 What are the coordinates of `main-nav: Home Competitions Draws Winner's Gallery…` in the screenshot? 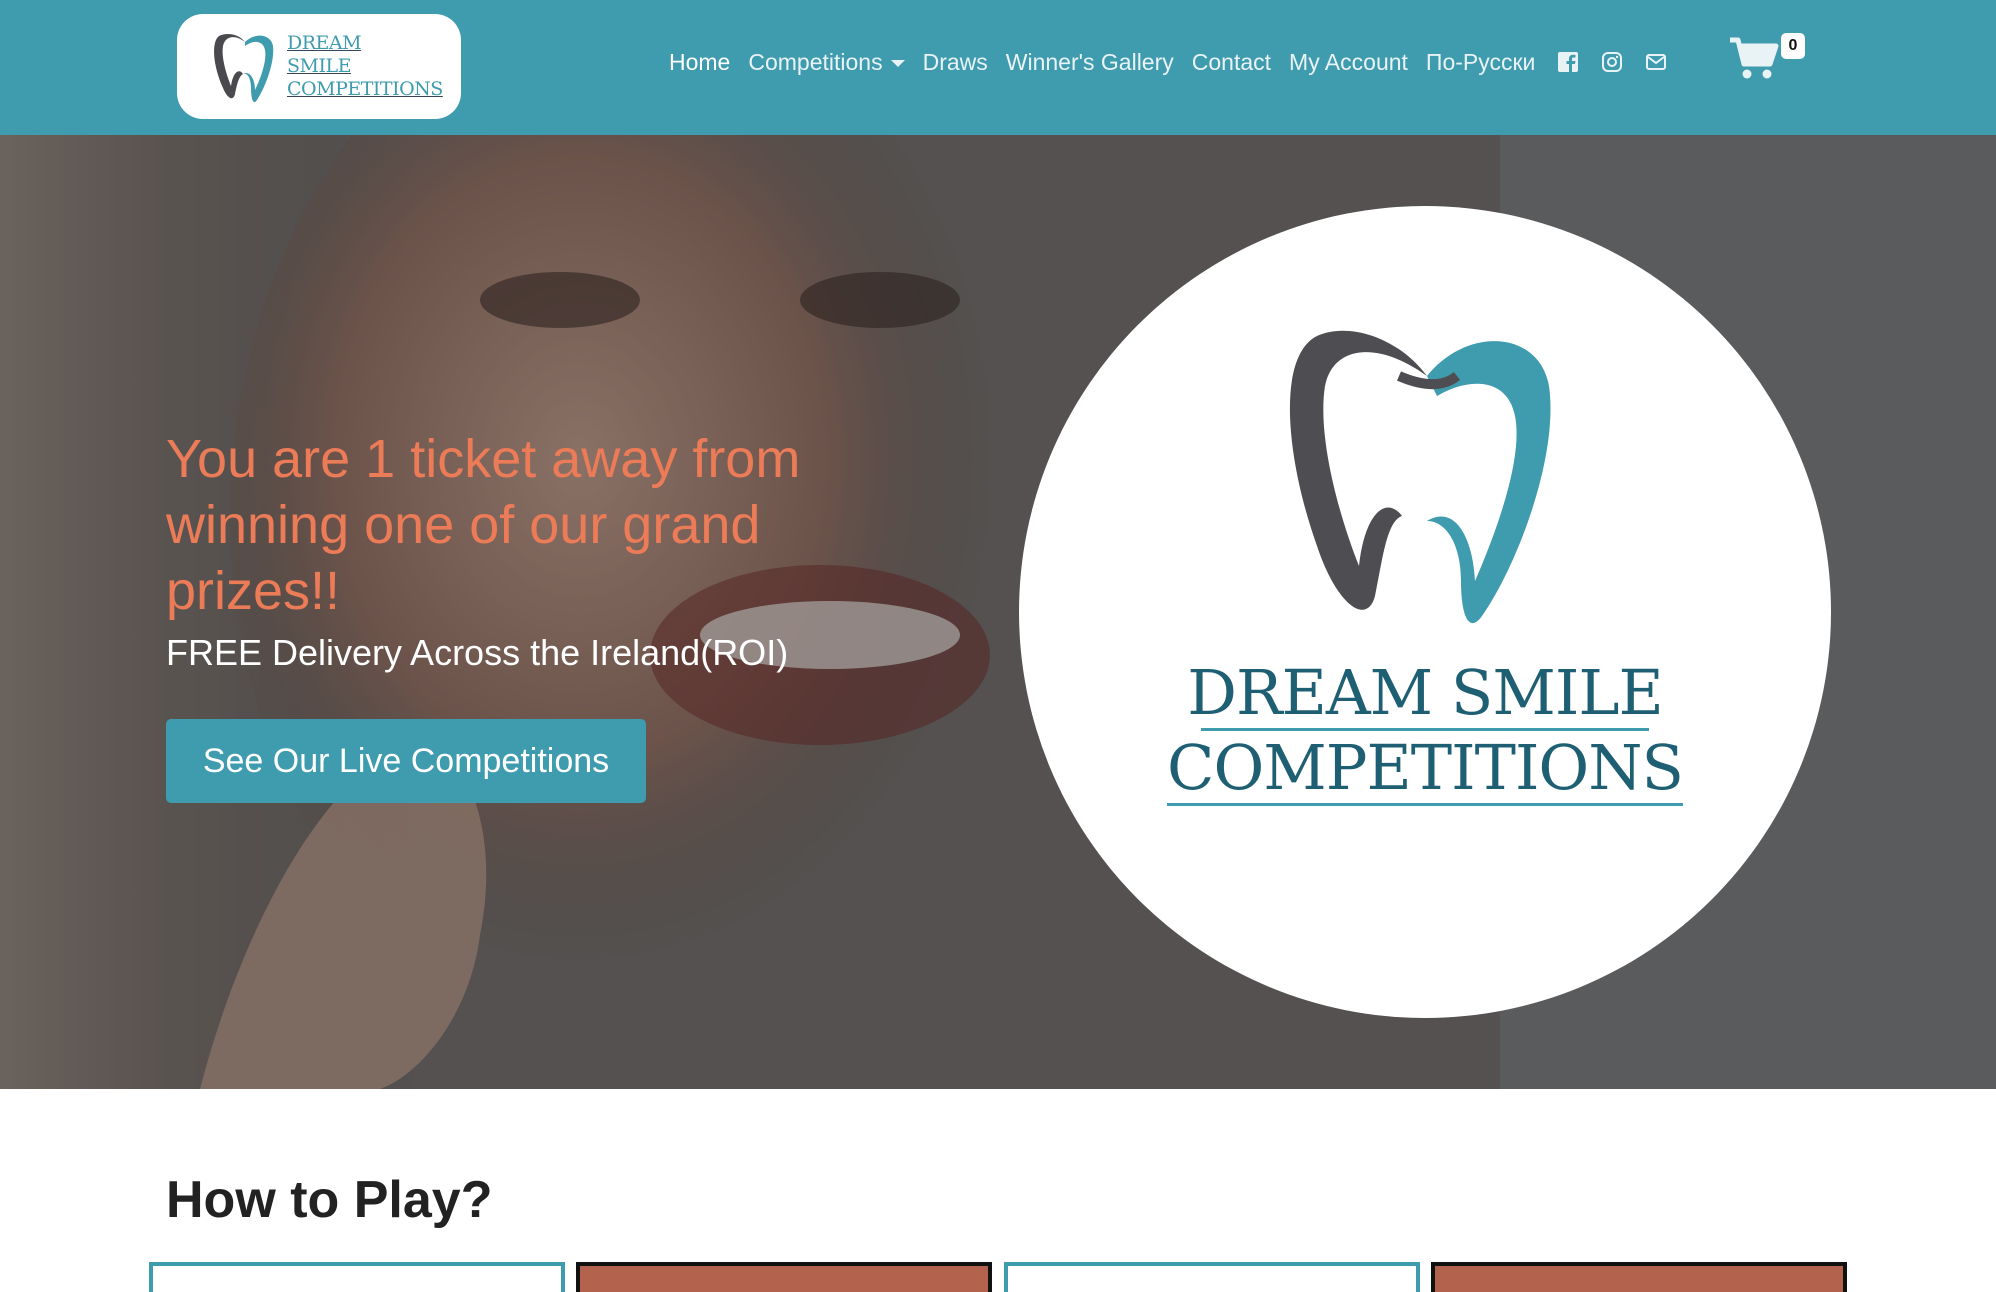 It's located at (1179, 62).